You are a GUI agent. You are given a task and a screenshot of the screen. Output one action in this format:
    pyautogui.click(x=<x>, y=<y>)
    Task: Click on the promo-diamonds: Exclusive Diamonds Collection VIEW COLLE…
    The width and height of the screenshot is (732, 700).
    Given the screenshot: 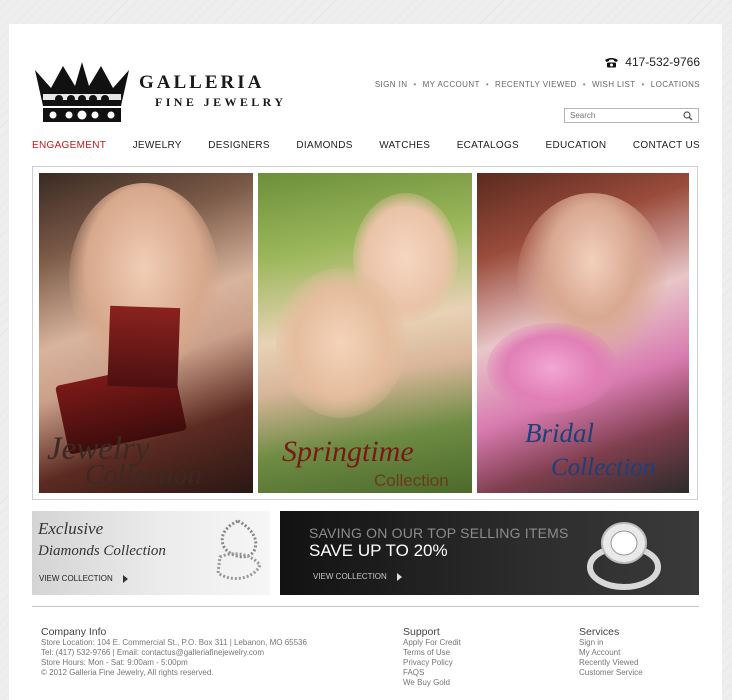 What is the action you would take?
    pyautogui.click(x=151, y=553)
    